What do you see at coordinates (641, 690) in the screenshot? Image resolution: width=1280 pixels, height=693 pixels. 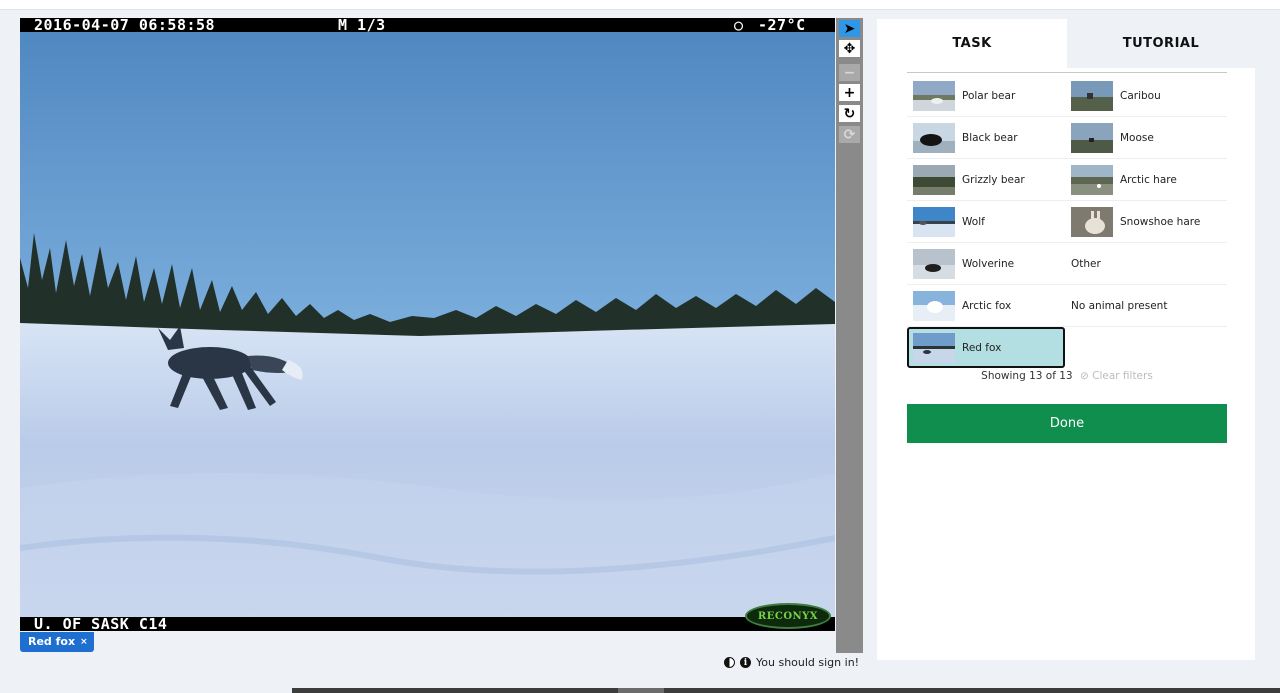 I see `scrollbar-thumb` at bounding box center [641, 690].